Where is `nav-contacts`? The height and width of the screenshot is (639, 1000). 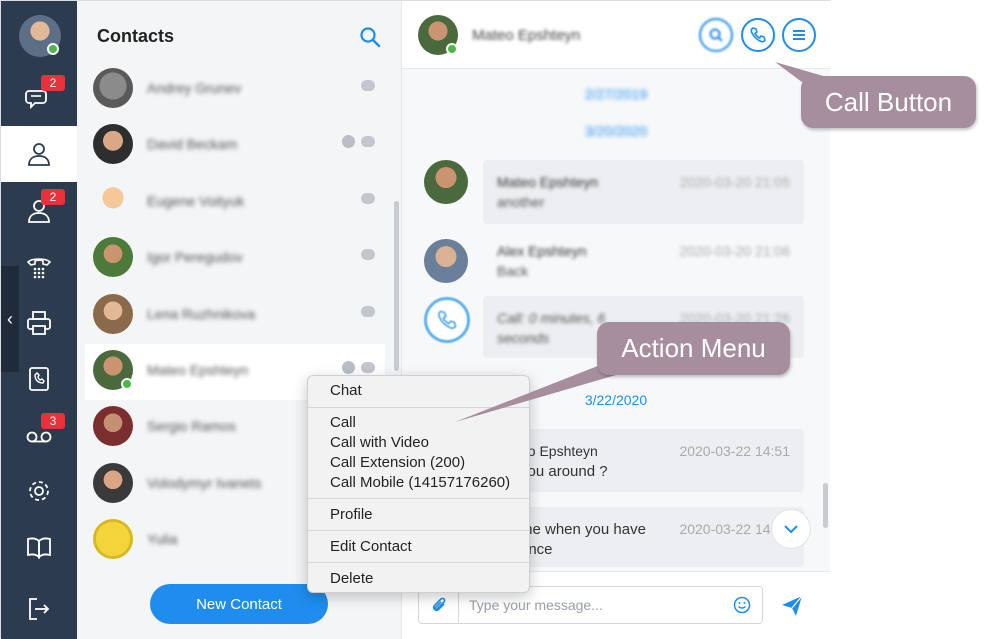 nav-contacts is located at coordinates (39, 154).